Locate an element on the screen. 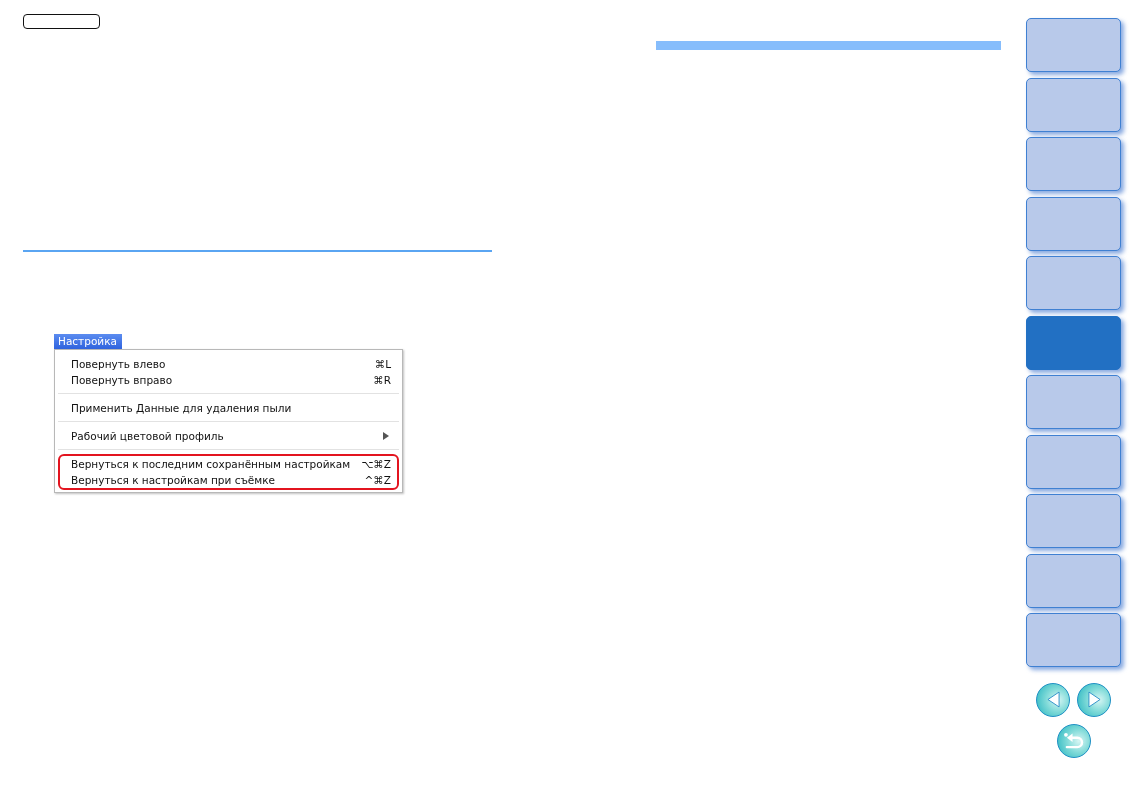 This screenshot has height=800, width=1132. shortcut-text: ⌘L is located at coordinates (382, 364).